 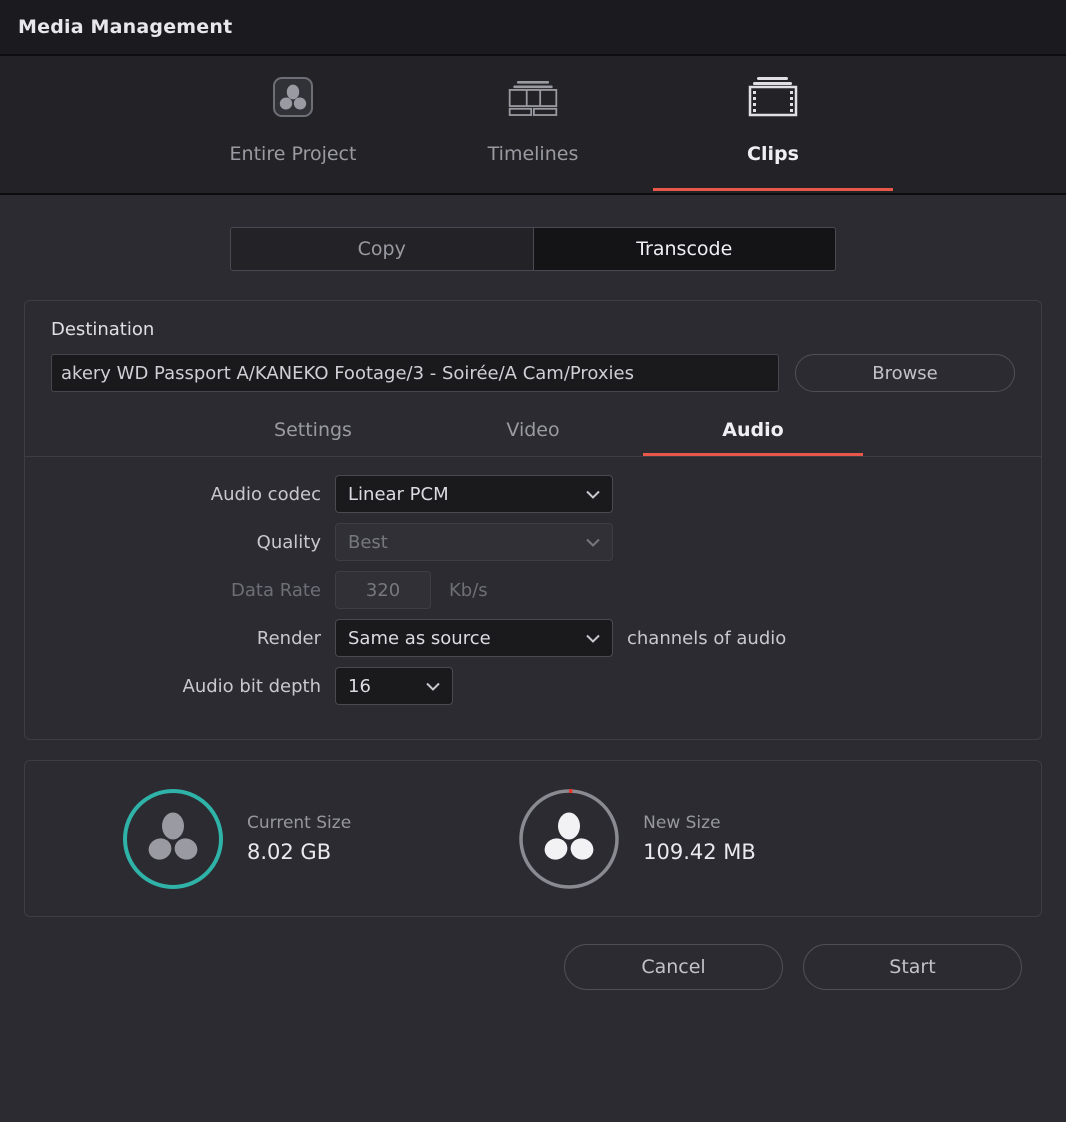 What do you see at coordinates (905, 373) in the screenshot?
I see `browse-button: Browse` at bounding box center [905, 373].